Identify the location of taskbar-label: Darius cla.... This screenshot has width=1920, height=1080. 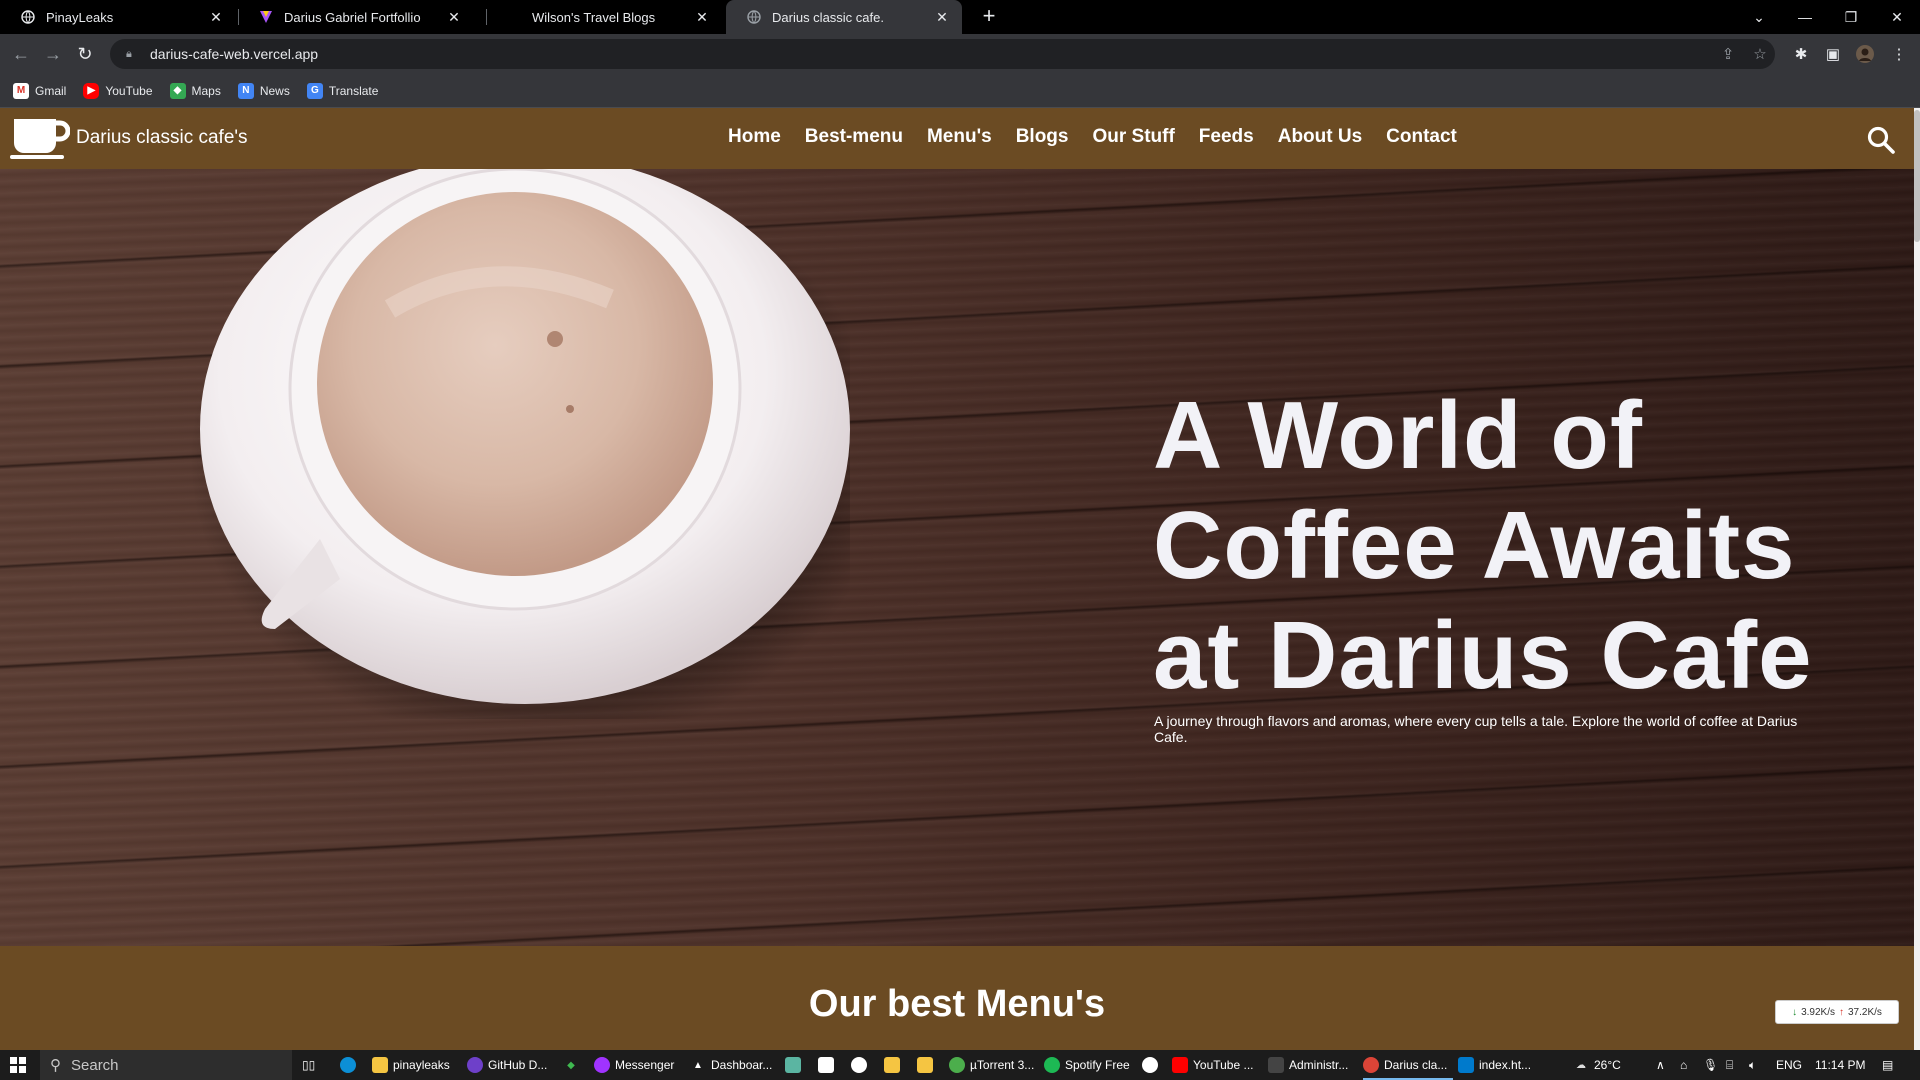
(1416, 1065).